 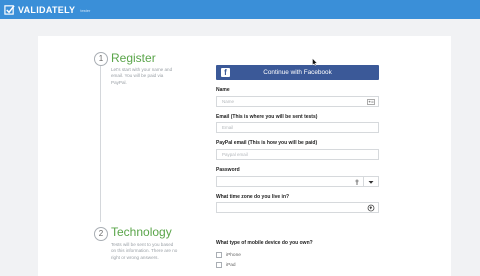 I want to click on step-connector-line, so click(x=100, y=144).